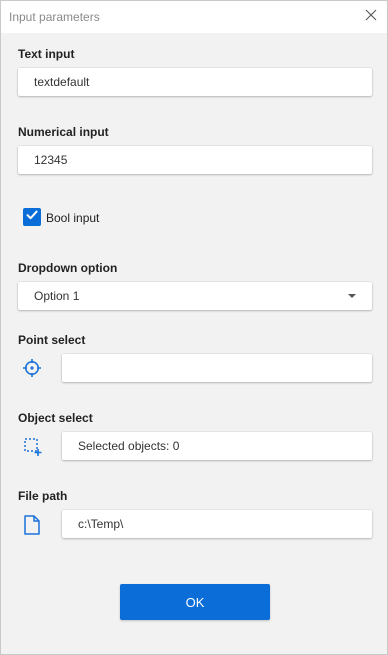 The width and height of the screenshot is (388, 655). I want to click on bool-input-checkbox, so click(32, 217).